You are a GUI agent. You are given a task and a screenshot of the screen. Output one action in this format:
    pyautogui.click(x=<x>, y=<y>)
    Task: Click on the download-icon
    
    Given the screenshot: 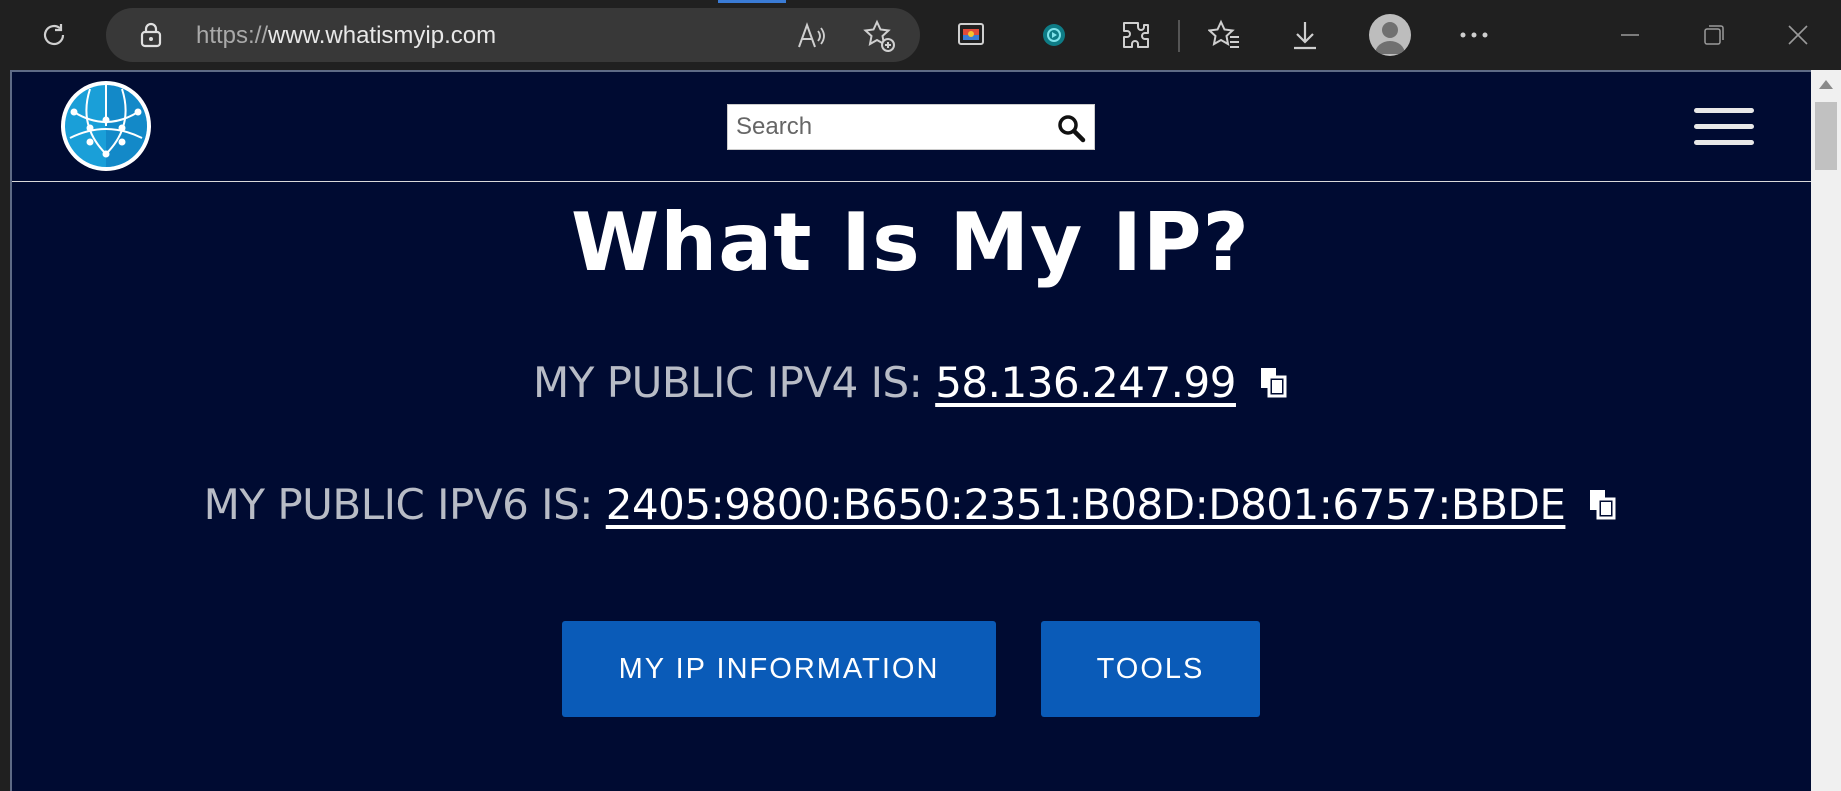 What is the action you would take?
    pyautogui.click(x=1305, y=35)
    